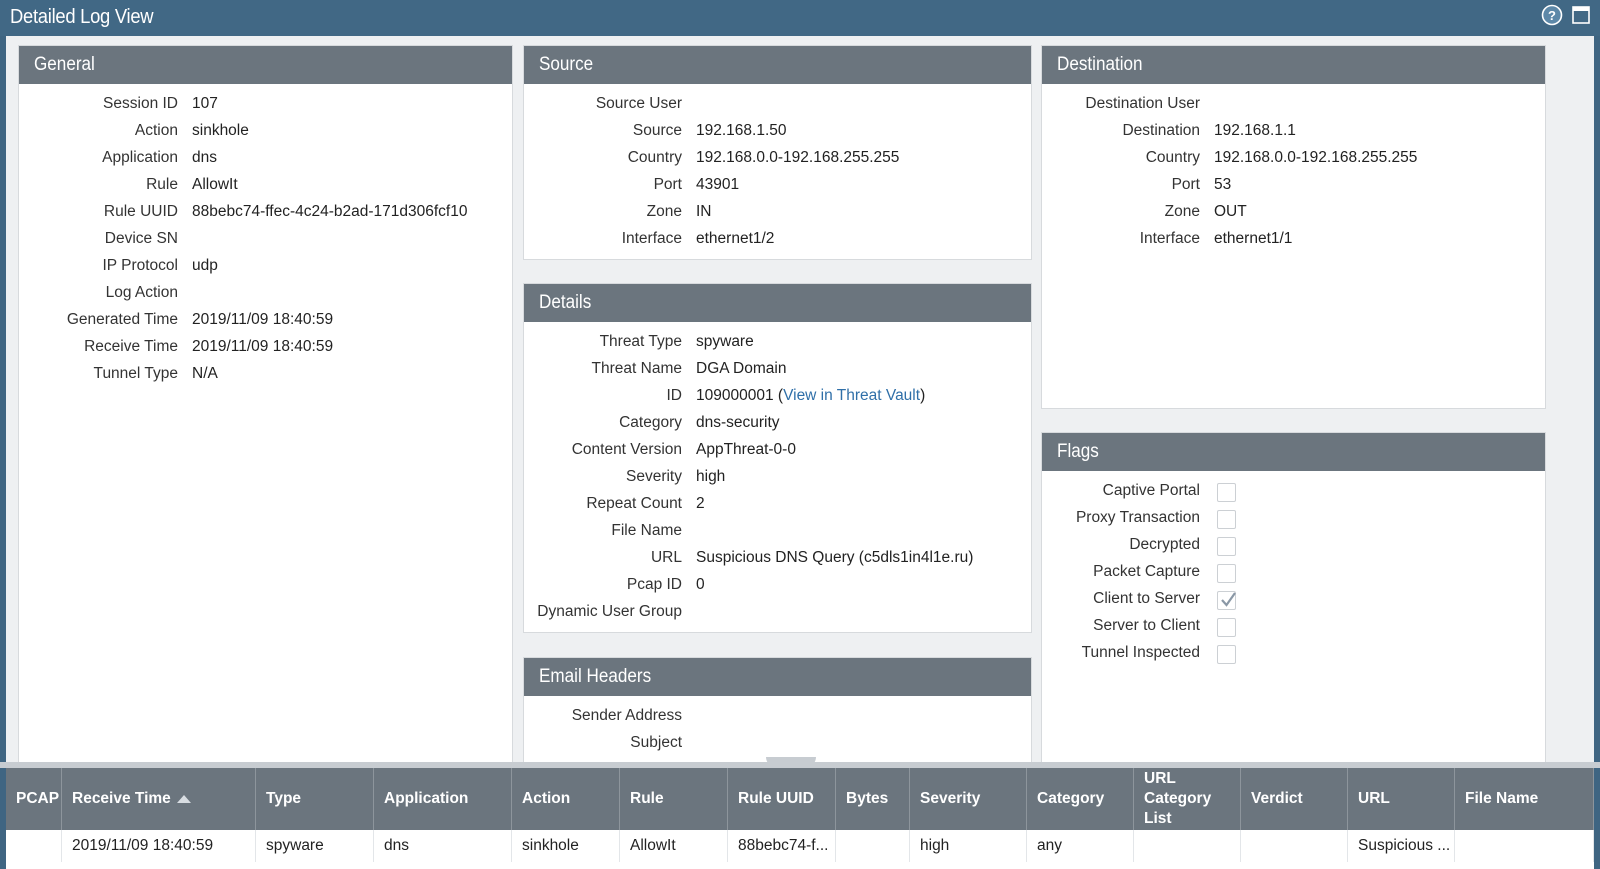 Image resolution: width=1600 pixels, height=869 pixels. What do you see at coordinates (1142, 103) in the screenshot?
I see `field-label-destination-user: Destination User` at bounding box center [1142, 103].